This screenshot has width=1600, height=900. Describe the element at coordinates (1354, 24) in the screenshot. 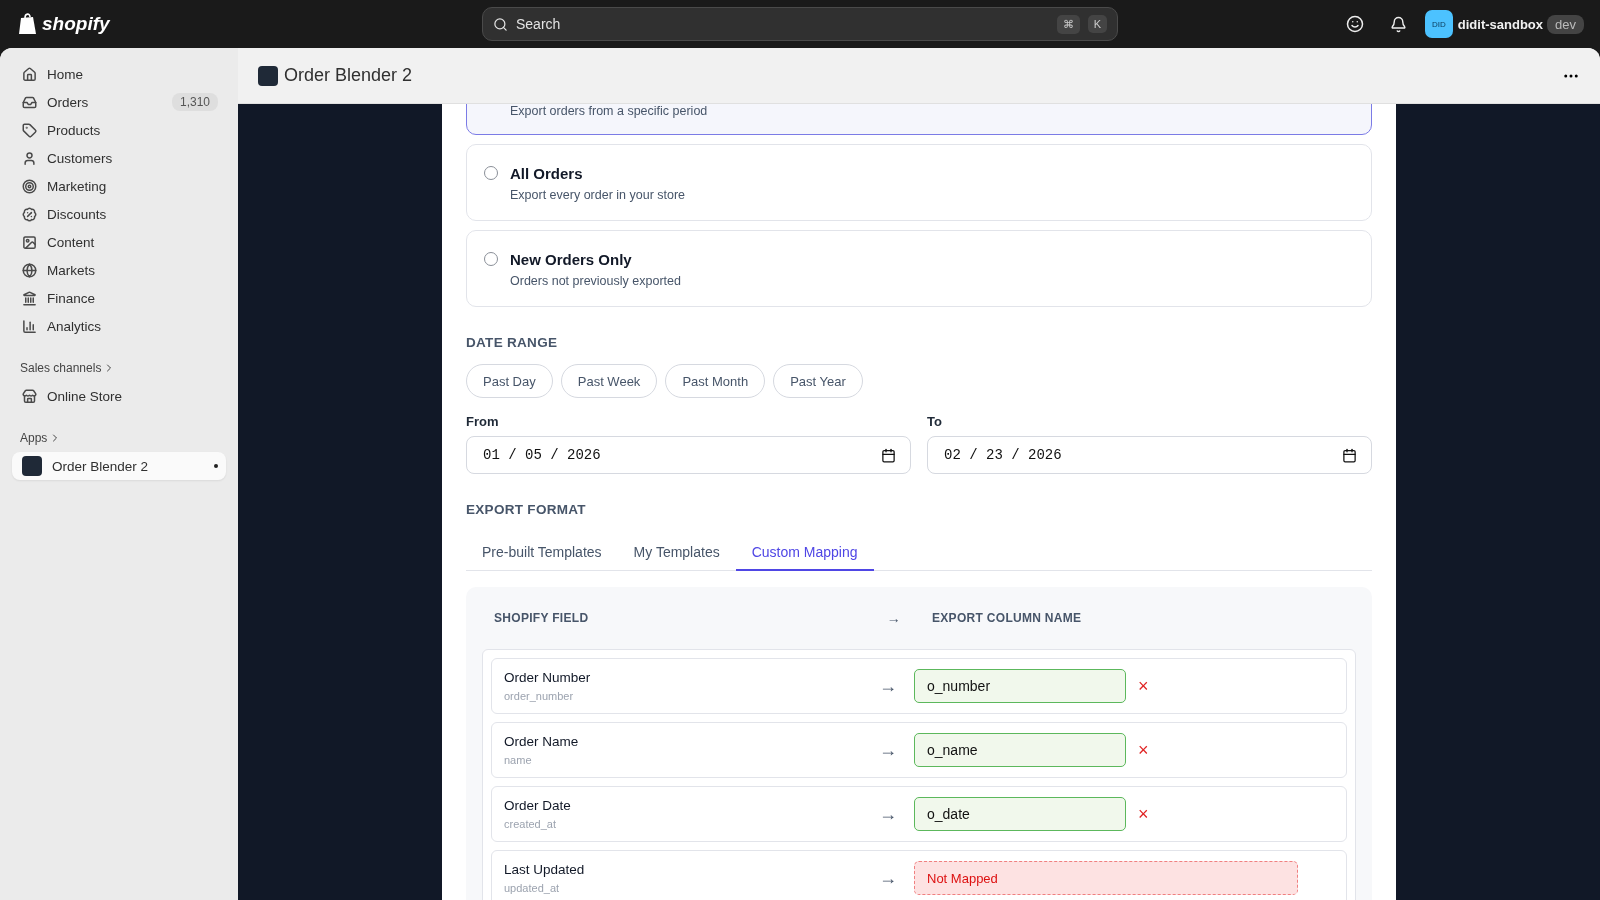

I see `assistant-icon` at that location.